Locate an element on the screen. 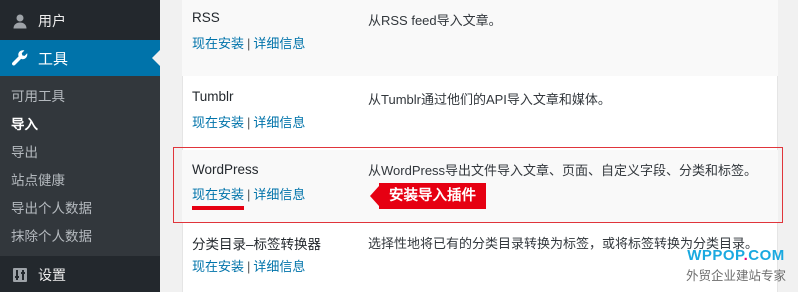 This screenshot has height=292, width=798. submenu-erase-personal-data: 抹除个人数据 is located at coordinates (80, 237).